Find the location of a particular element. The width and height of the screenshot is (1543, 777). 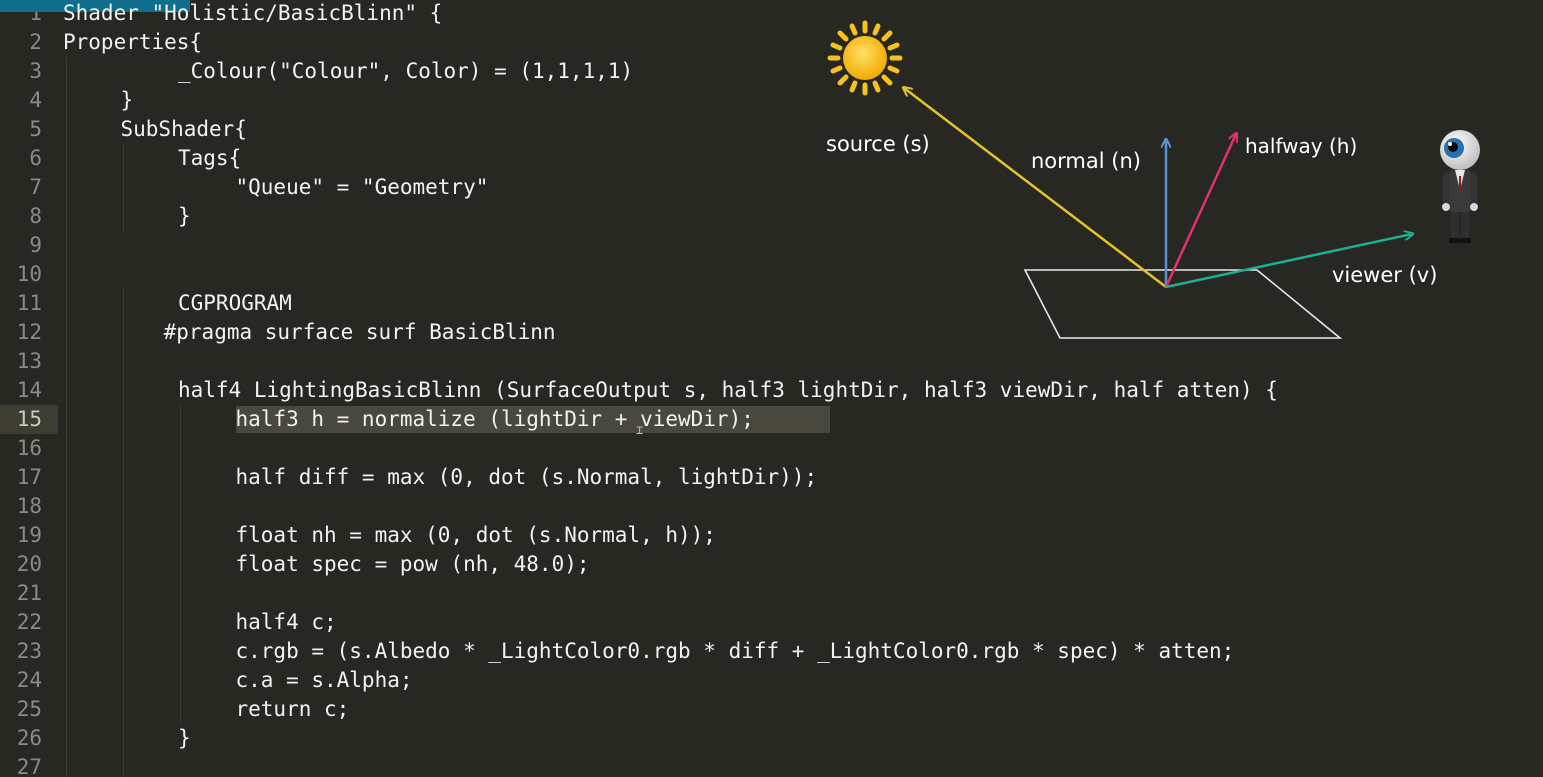

code-line: return c; is located at coordinates (293, 709).